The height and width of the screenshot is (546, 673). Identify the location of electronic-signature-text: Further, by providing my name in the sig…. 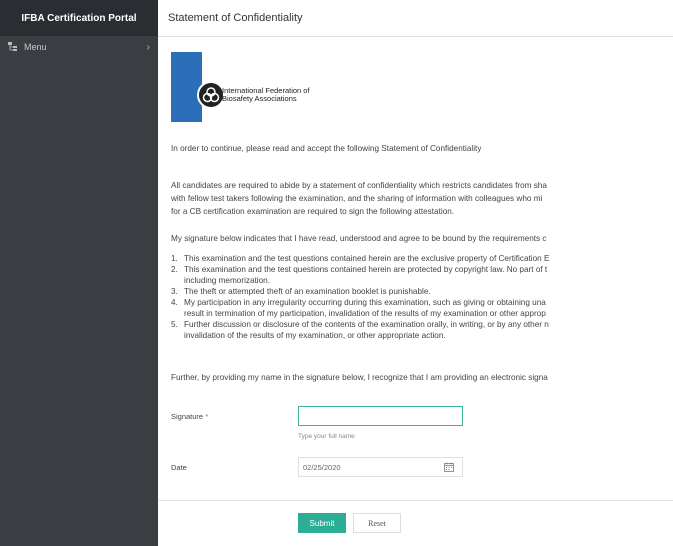
(359, 377).